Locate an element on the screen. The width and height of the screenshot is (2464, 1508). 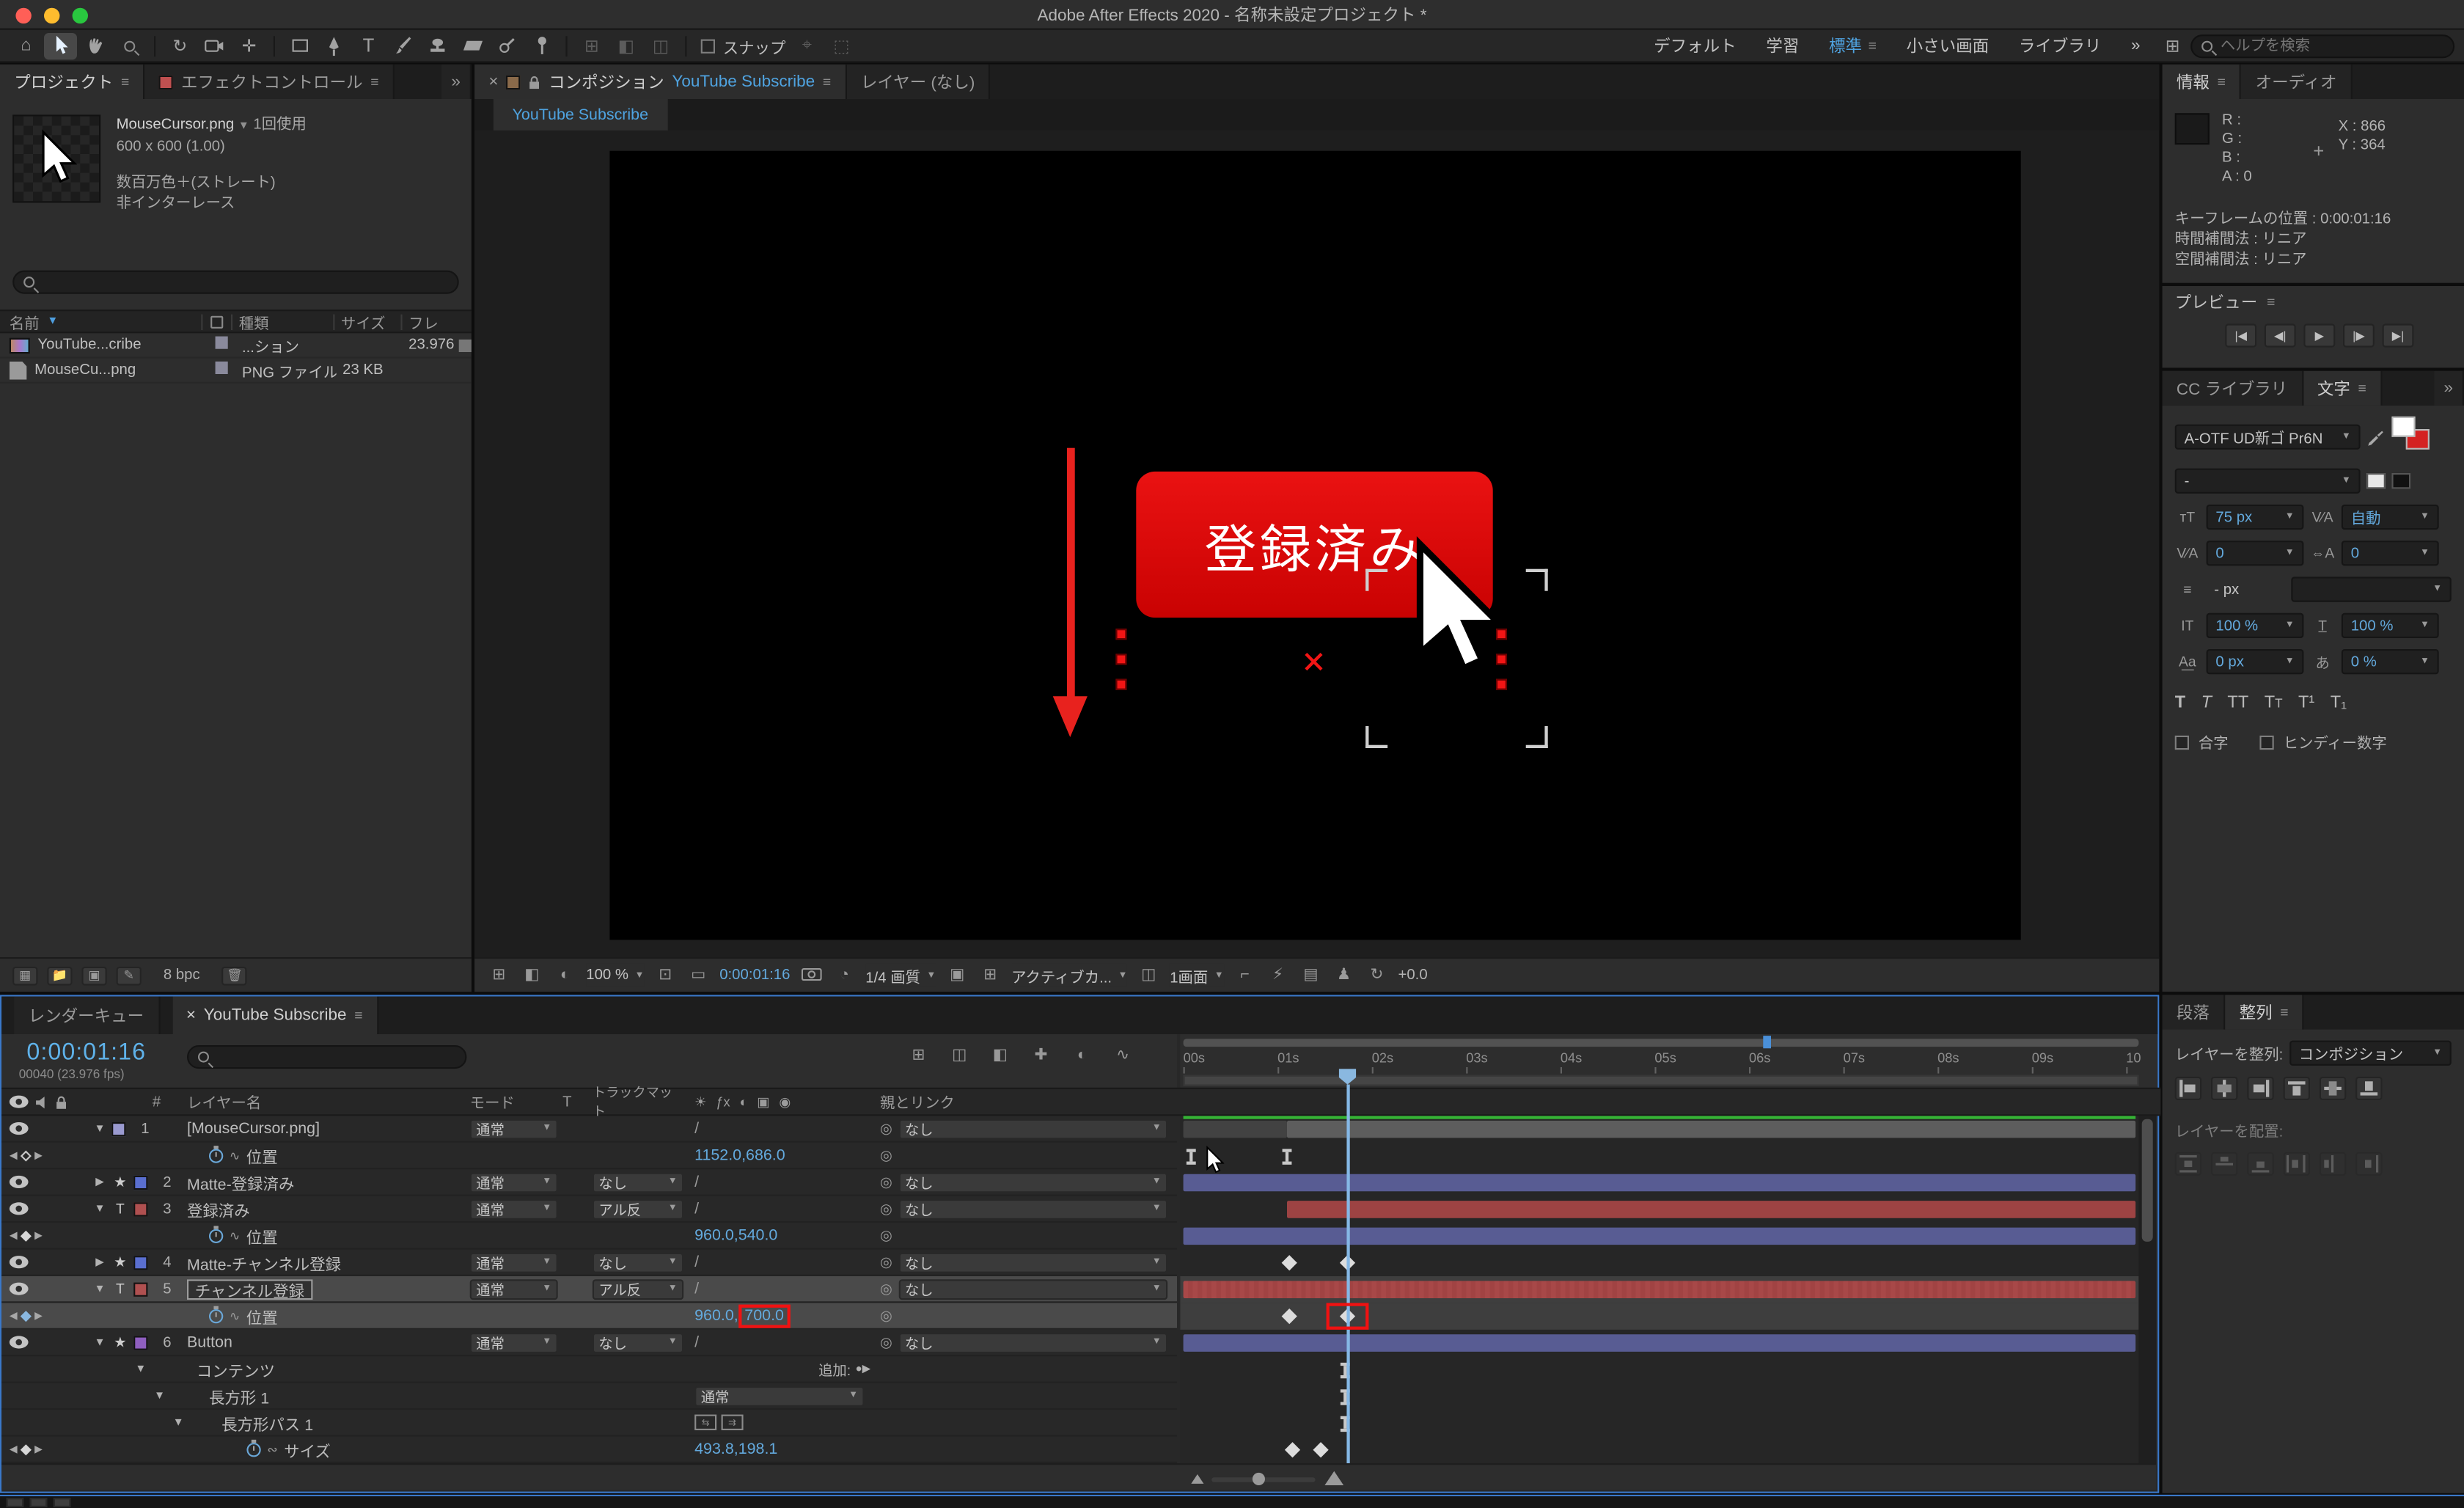
expand-arrow-icon: ▶ is located at coordinates (99, 1182).